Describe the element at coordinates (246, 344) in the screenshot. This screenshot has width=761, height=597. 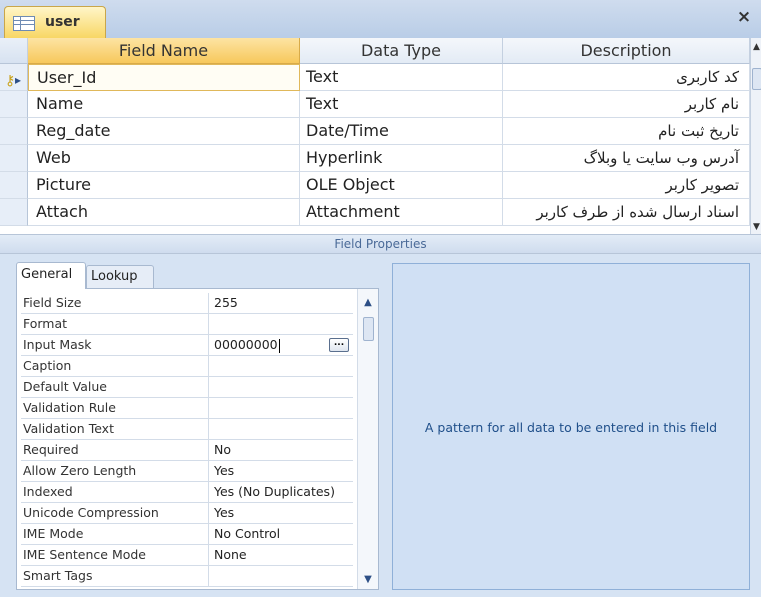
I see `input-mask-value: 00000000` at that location.